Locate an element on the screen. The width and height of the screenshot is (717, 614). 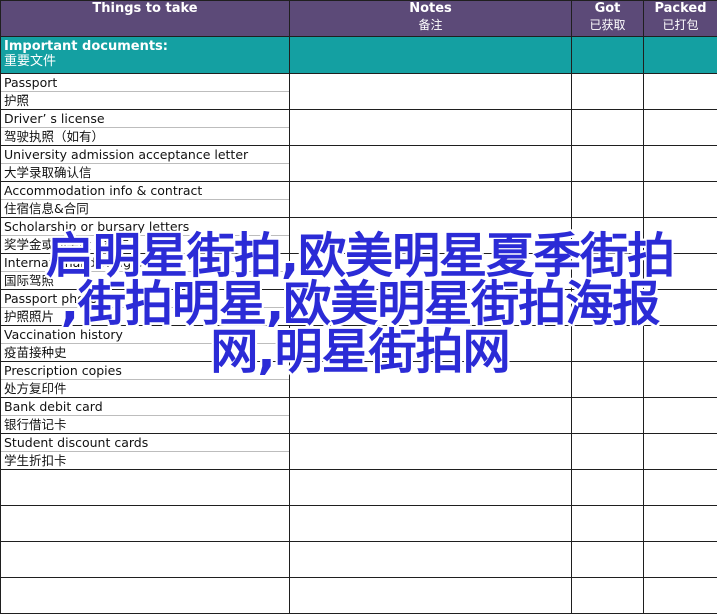
item-label-cell: Passport photos 护照照片 is located at coordinates (145, 307).